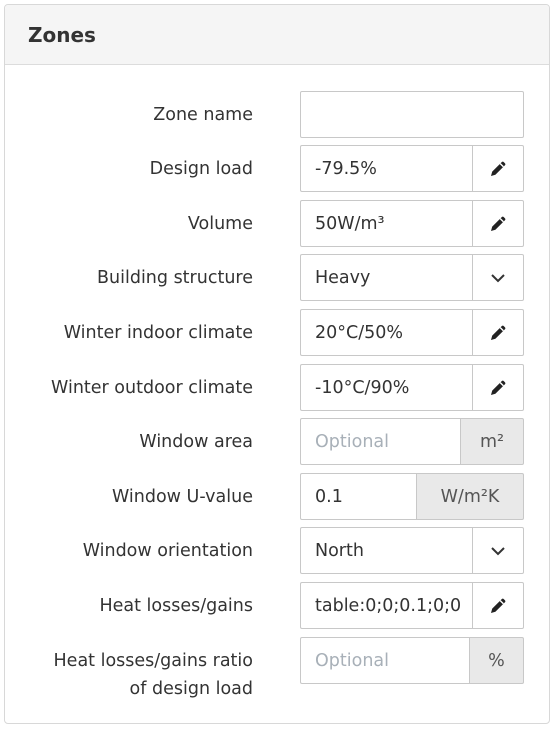 This screenshot has width=556, height=731. What do you see at coordinates (153, 661) in the screenshot?
I see `heat-losses-gains-ratio-label-line1: Heat losses/gains ratio` at bounding box center [153, 661].